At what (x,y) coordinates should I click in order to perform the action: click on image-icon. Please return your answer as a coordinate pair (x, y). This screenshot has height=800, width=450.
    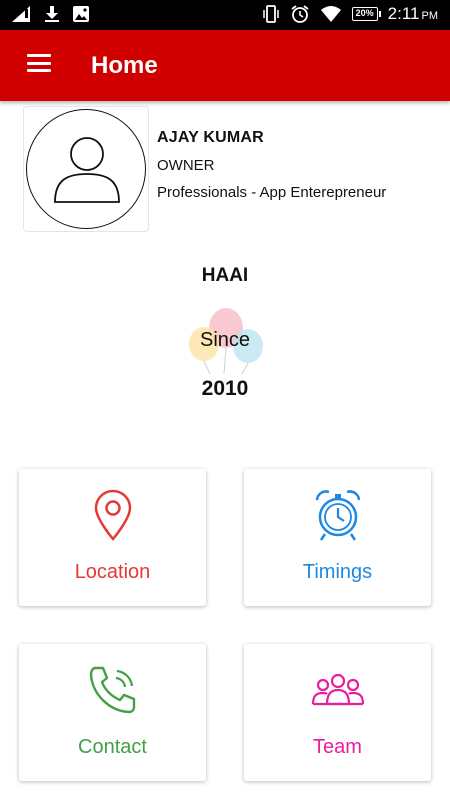
    Looking at the image, I should click on (81, 14).